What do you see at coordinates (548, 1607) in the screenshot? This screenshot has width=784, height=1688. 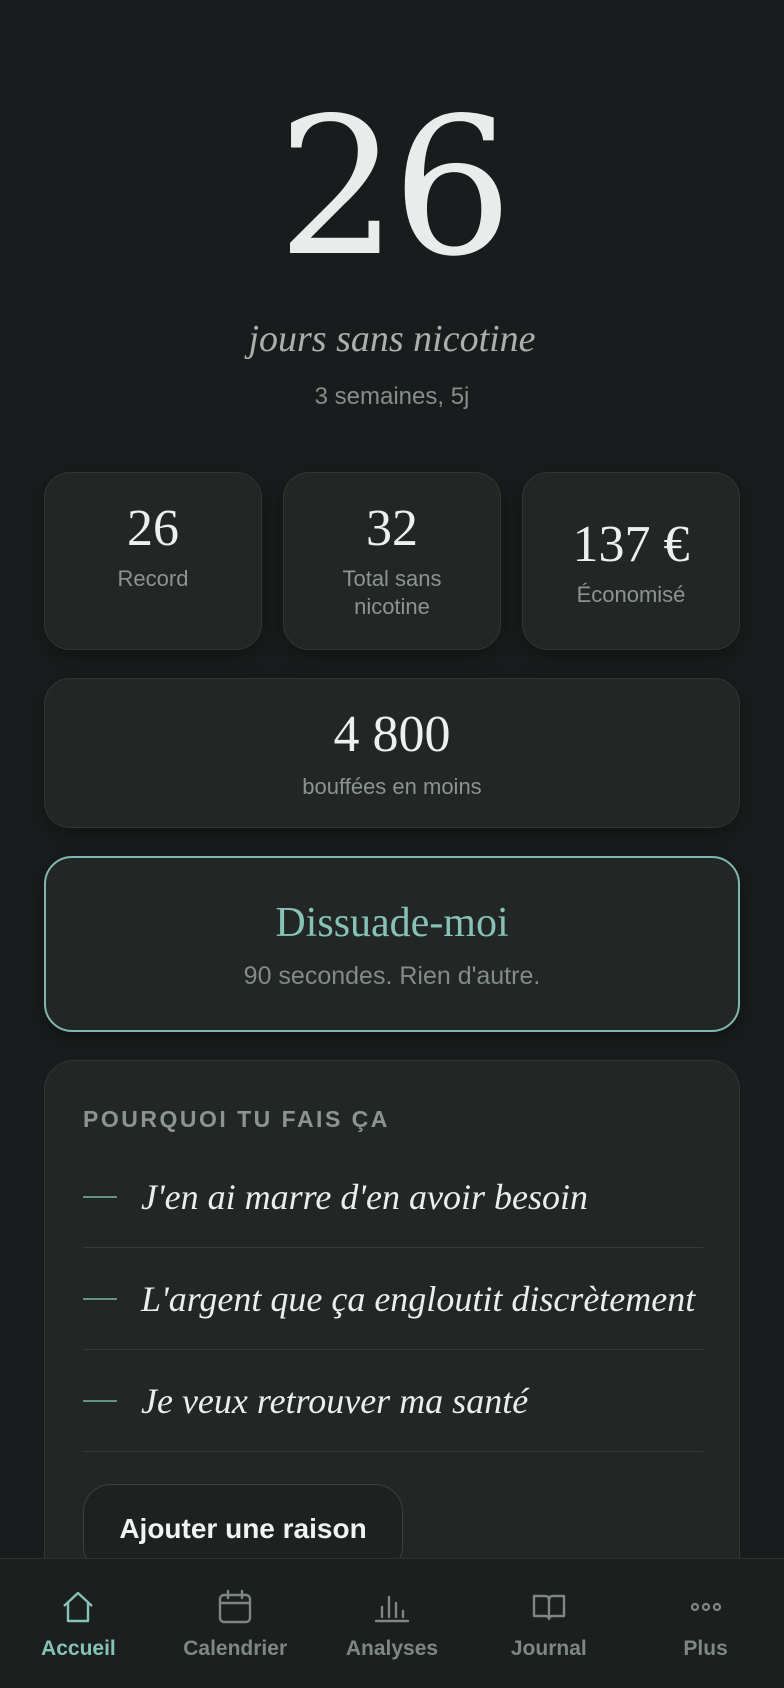 I see `book-icon` at bounding box center [548, 1607].